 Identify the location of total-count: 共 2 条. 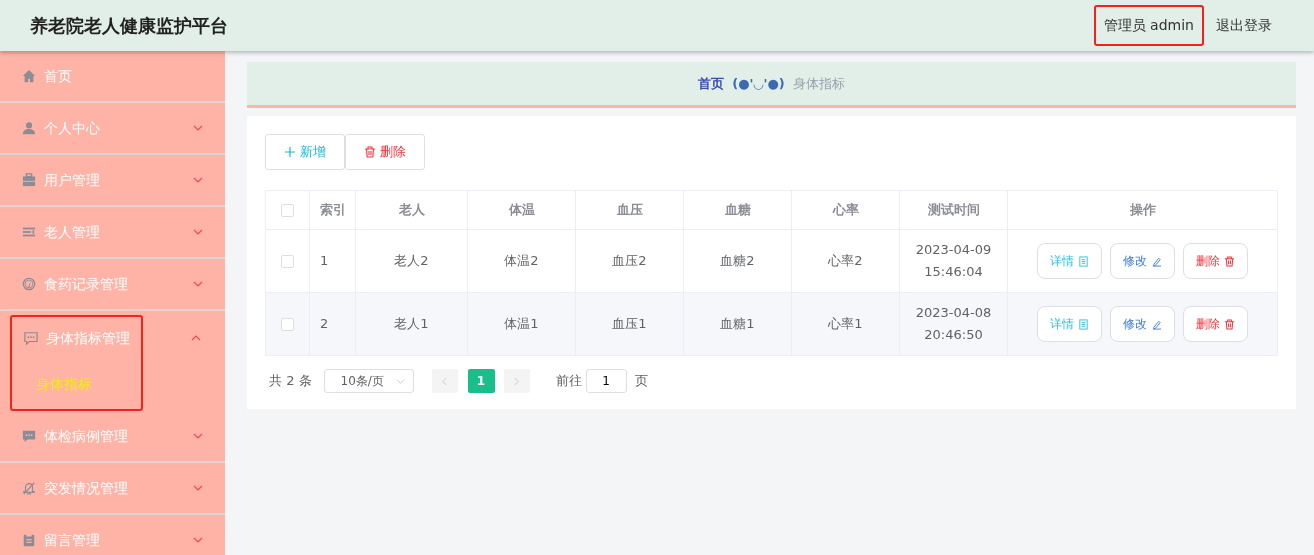
(290, 381).